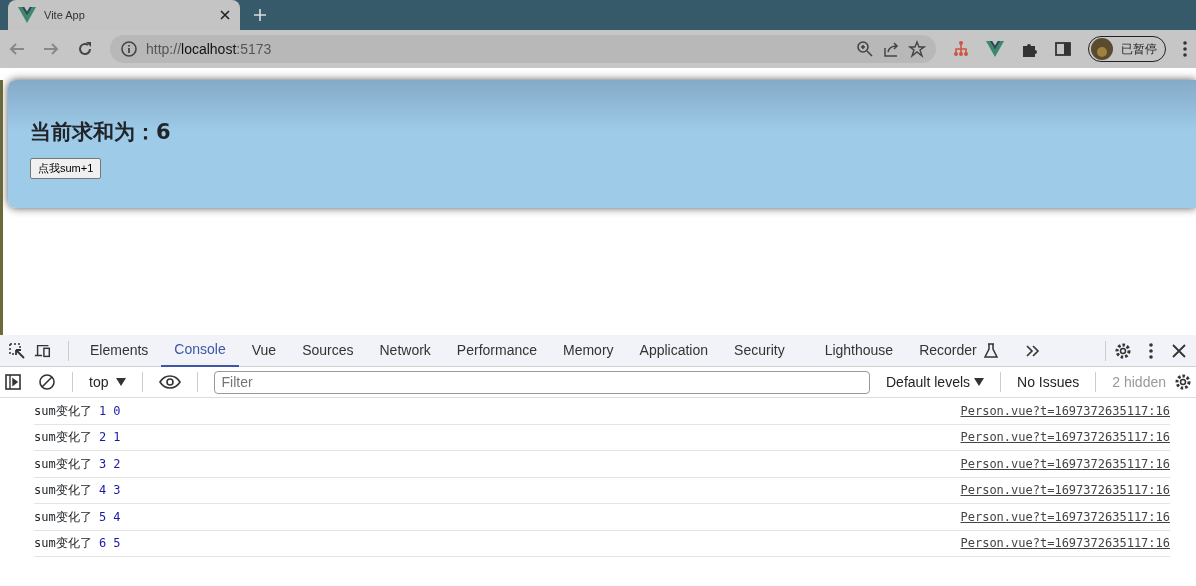 The width and height of the screenshot is (1196, 586). I want to click on sidebar-toggle-icon, so click(13, 382).